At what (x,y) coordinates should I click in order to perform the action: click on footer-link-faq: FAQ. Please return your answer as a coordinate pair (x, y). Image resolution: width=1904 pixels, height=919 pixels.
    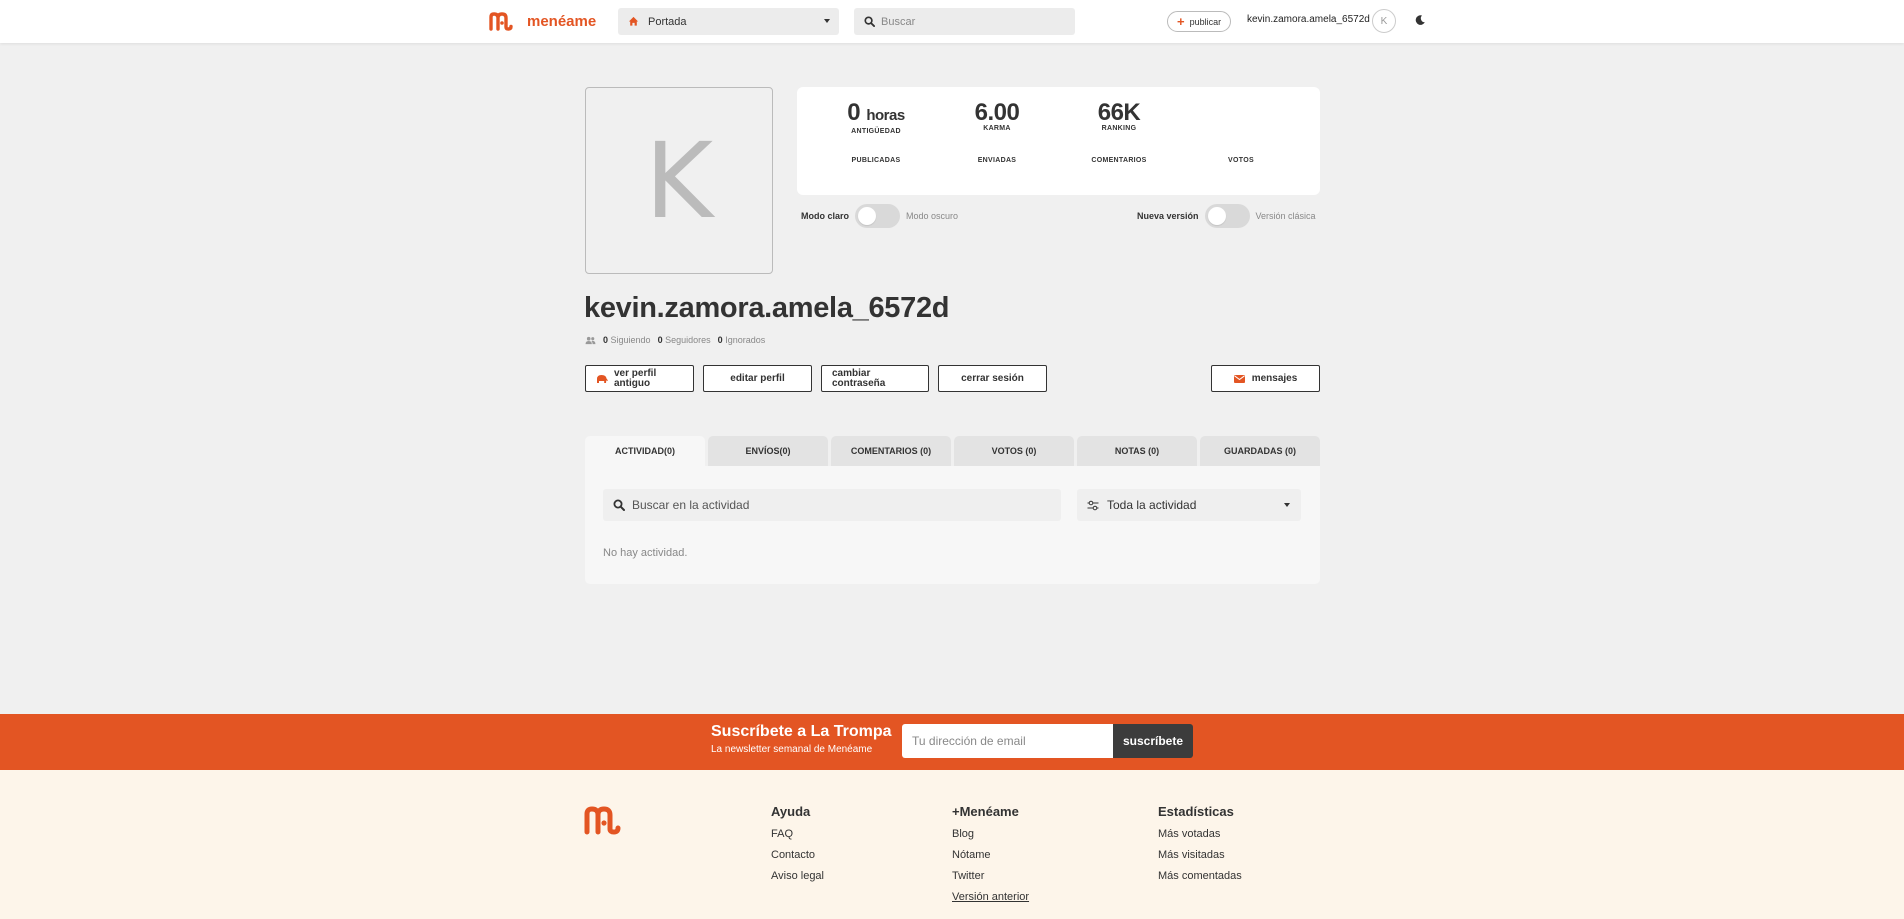
    Looking at the image, I should click on (797, 834).